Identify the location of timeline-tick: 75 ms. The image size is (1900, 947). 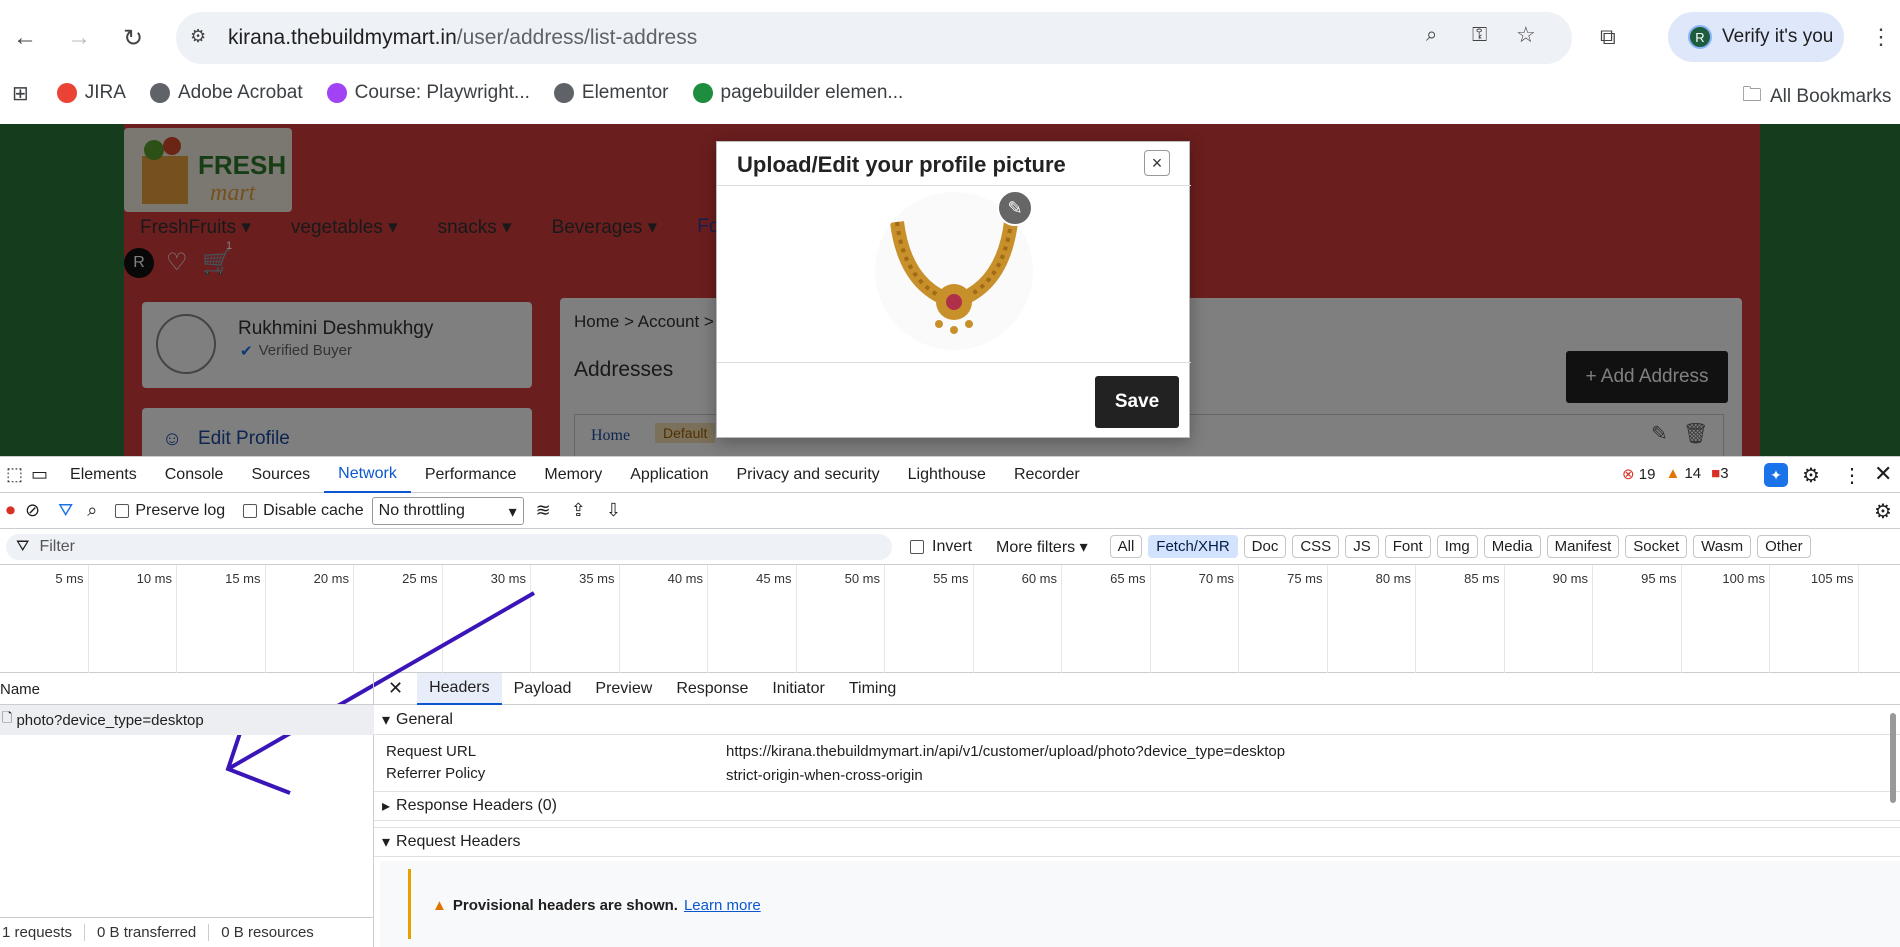
(1283, 619).